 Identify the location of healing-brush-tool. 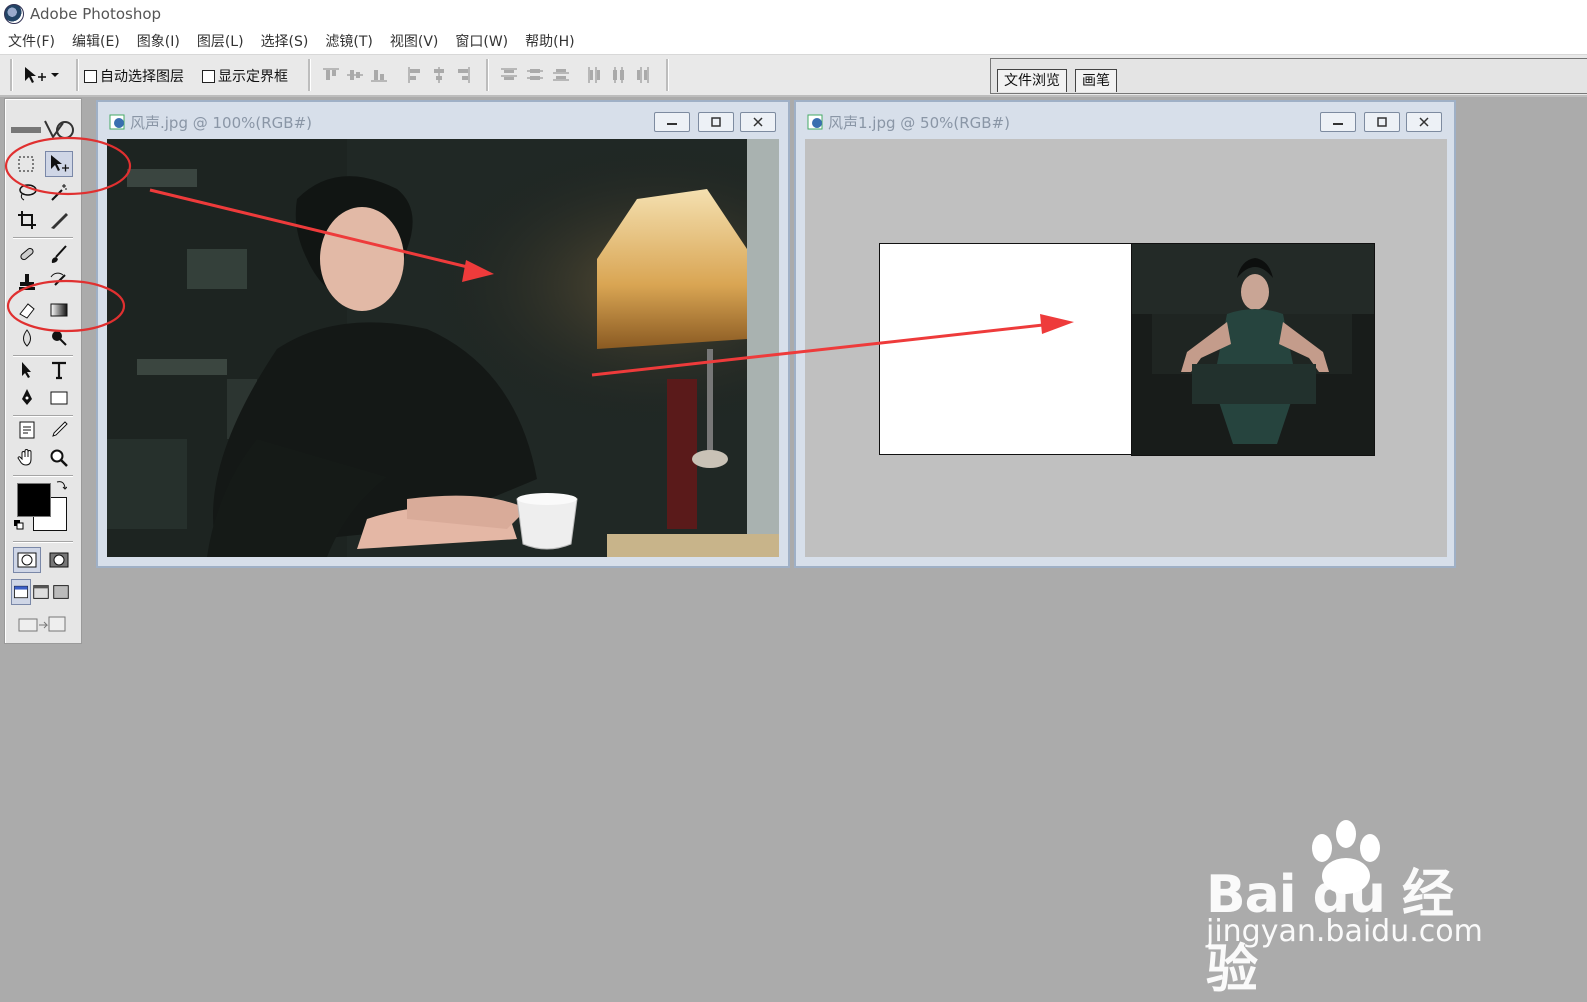
(27, 254).